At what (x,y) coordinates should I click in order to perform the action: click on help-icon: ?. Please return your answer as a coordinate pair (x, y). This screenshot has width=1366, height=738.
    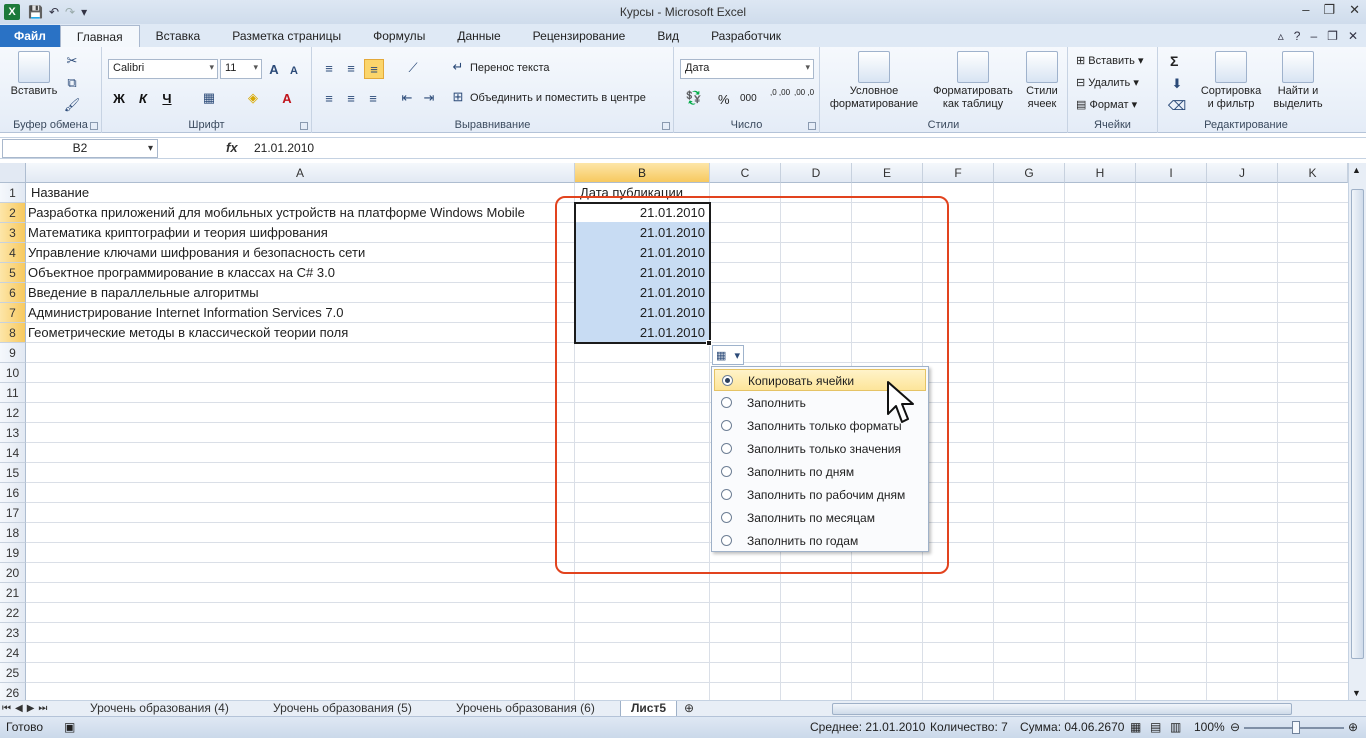
    Looking at the image, I should click on (1297, 36).